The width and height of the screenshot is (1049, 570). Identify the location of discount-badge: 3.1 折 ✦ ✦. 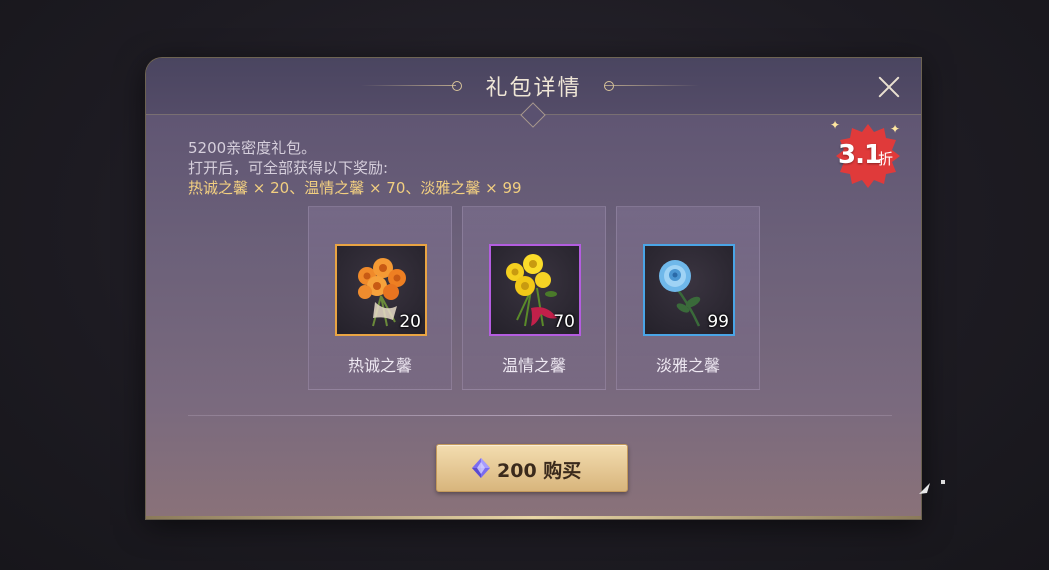
(866, 154).